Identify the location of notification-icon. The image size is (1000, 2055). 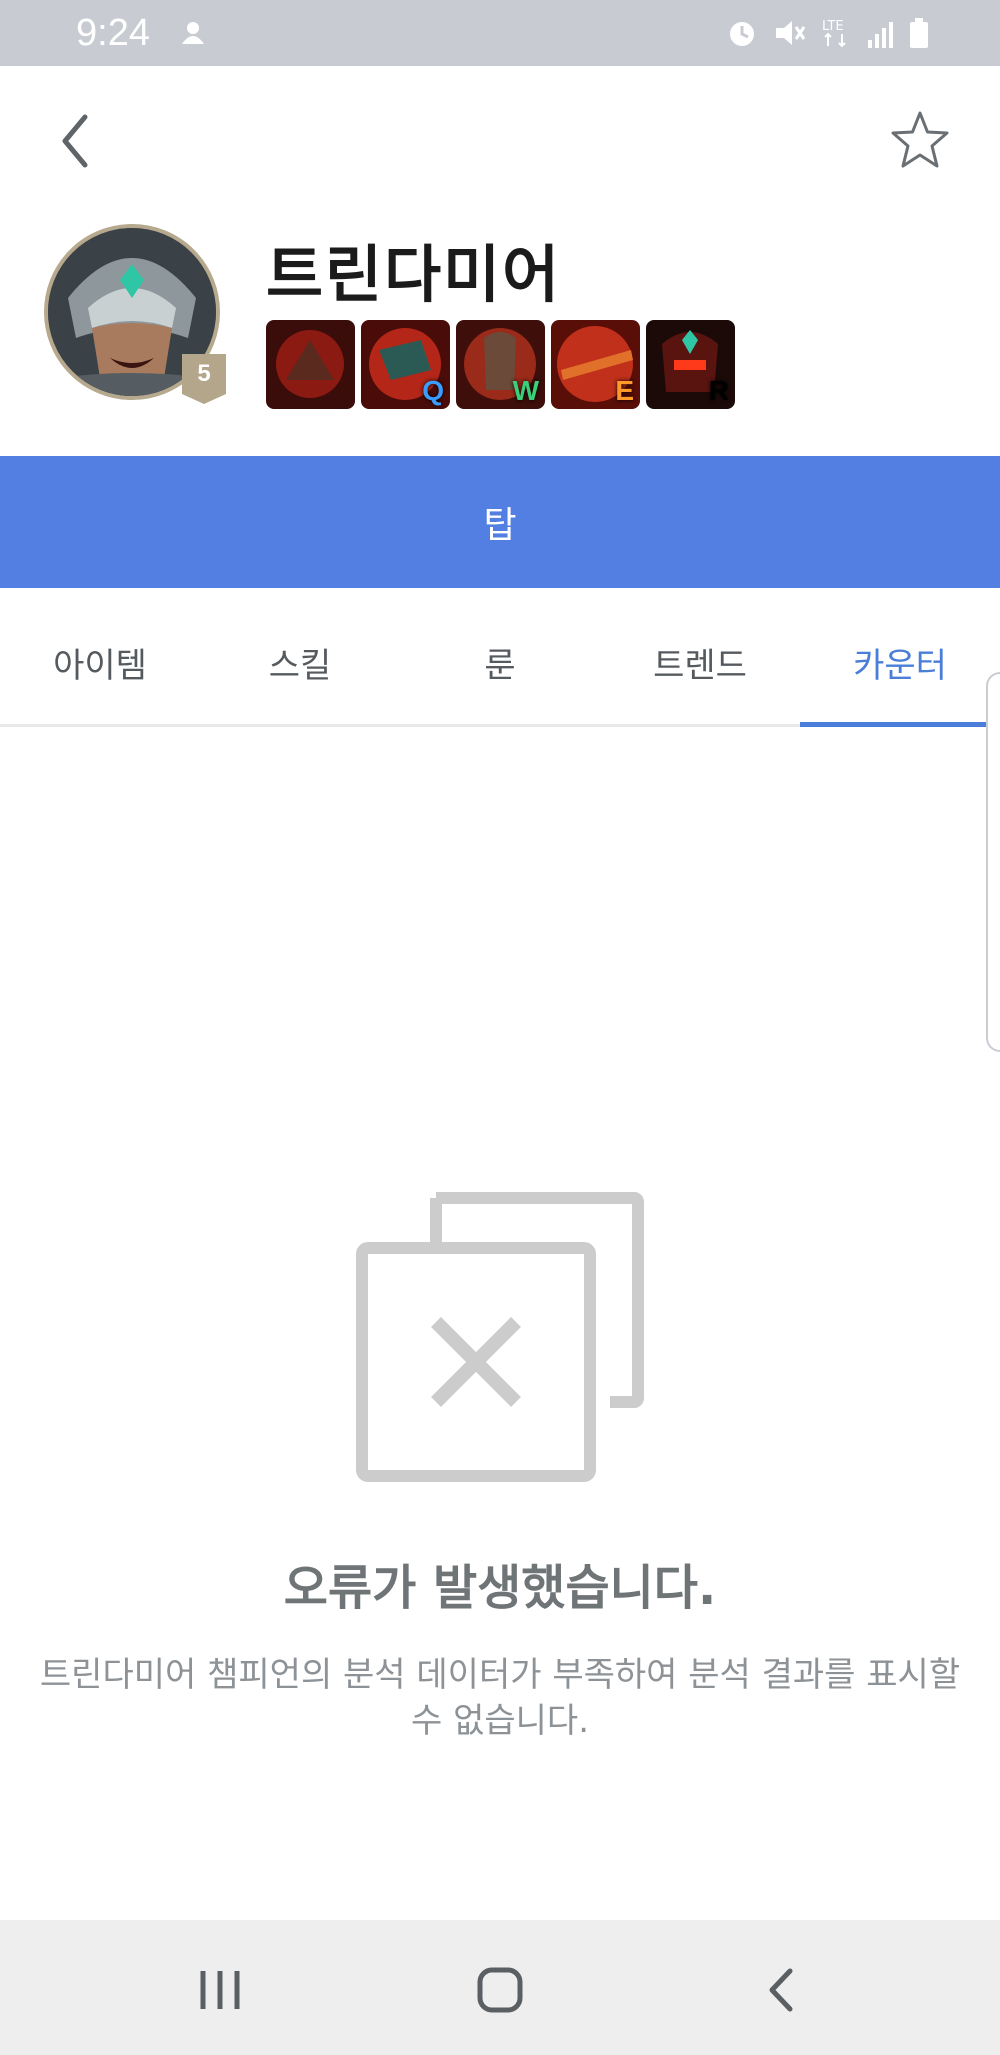
(193, 33).